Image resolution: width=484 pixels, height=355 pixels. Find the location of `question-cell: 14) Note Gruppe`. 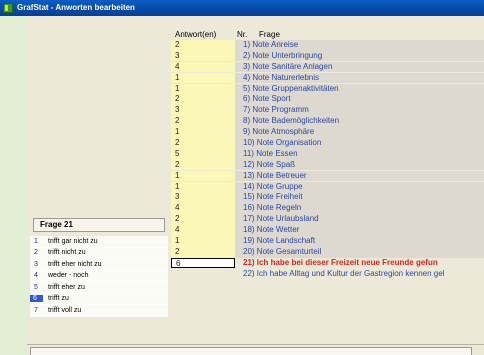

question-cell: 14) Note Gruppe is located at coordinates (359, 187).